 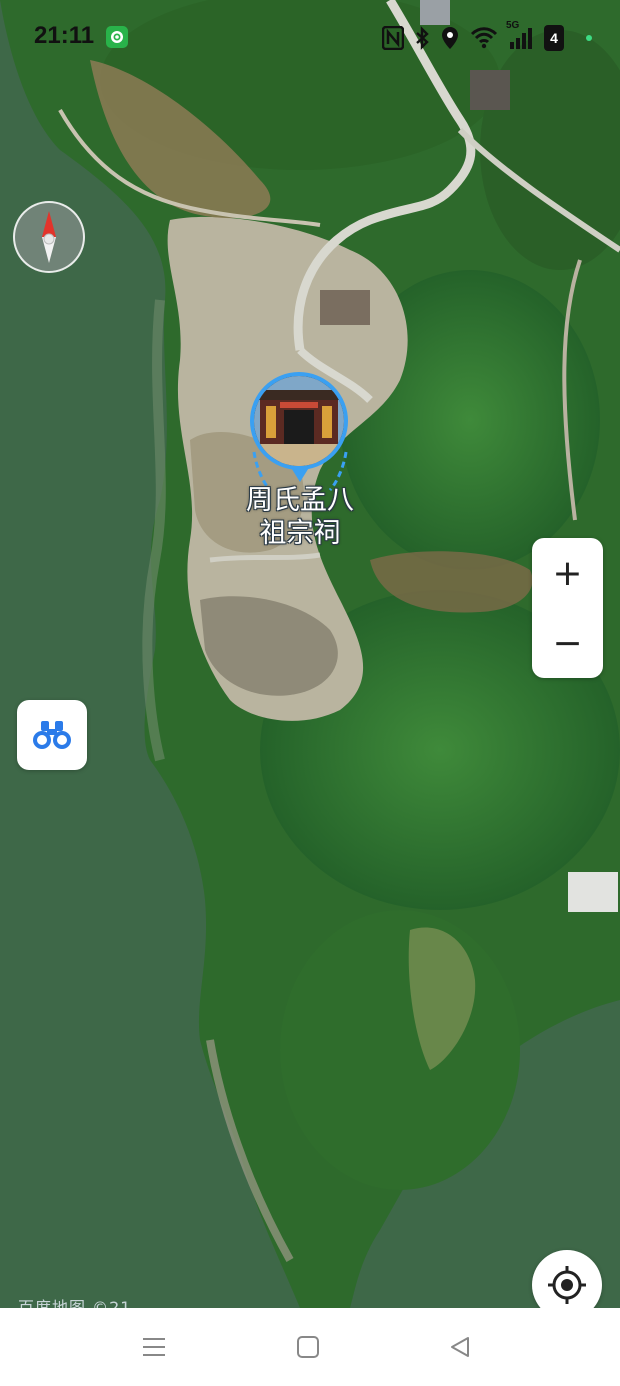 What do you see at coordinates (300, 517) in the screenshot?
I see `poi-name-label: 周氏孟八 祖宗祠` at bounding box center [300, 517].